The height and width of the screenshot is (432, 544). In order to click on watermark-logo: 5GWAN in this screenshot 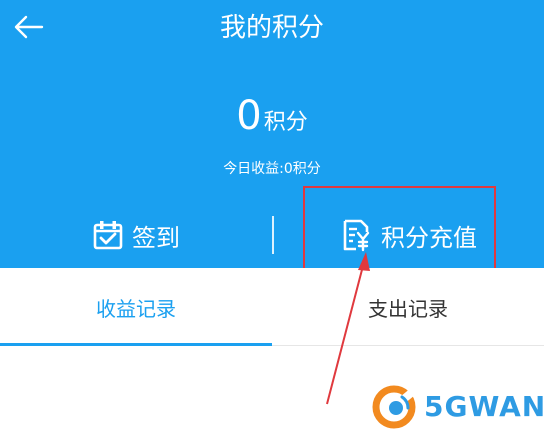, I will do `click(458, 406)`.